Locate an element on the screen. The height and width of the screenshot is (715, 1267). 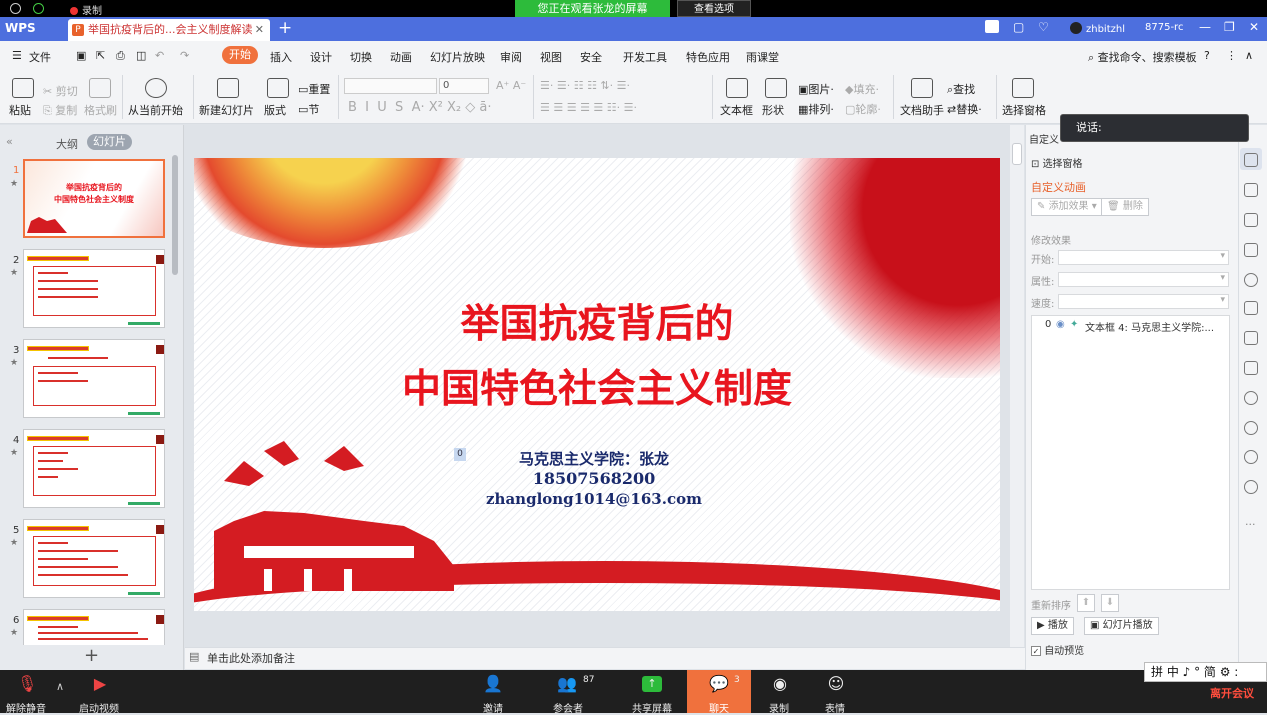
reset-button: ▭重置 is located at coordinates (314, 89).